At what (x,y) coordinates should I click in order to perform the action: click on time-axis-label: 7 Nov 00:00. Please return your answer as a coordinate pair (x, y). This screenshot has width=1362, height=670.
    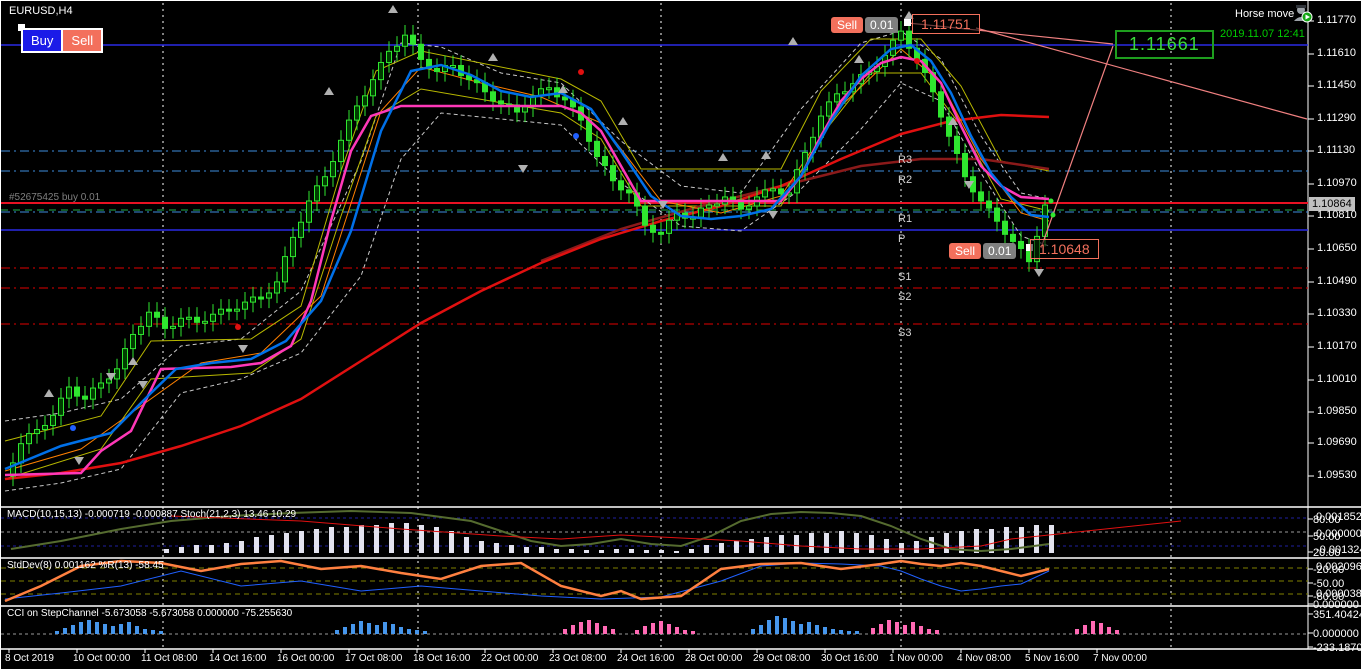
    Looking at the image, I should click on (1120, 658).